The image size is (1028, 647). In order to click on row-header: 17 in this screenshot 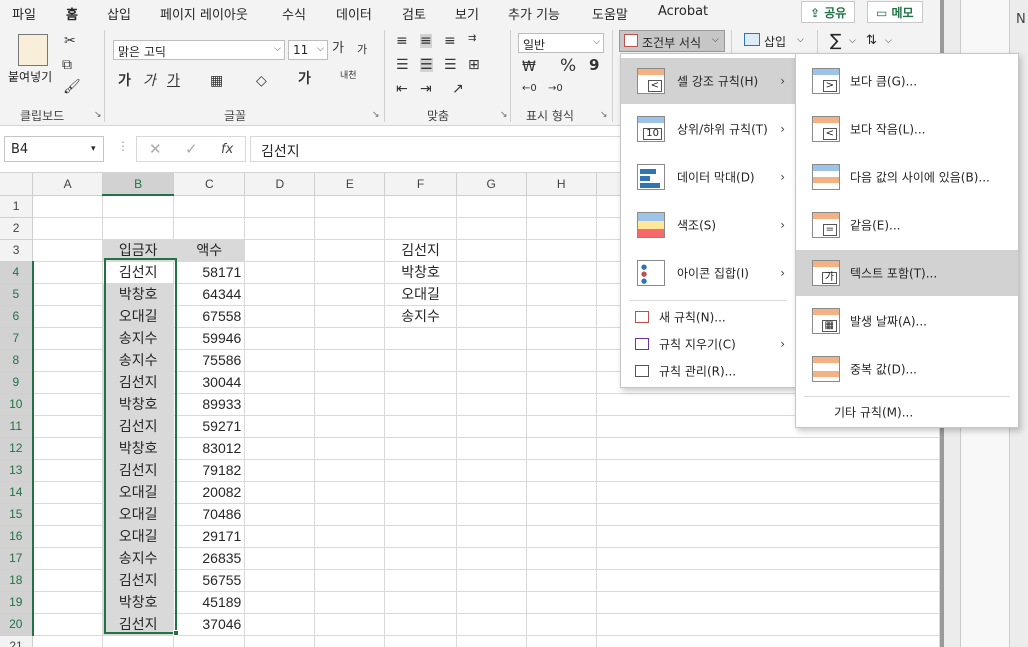, I will do `click(17, 558)`.